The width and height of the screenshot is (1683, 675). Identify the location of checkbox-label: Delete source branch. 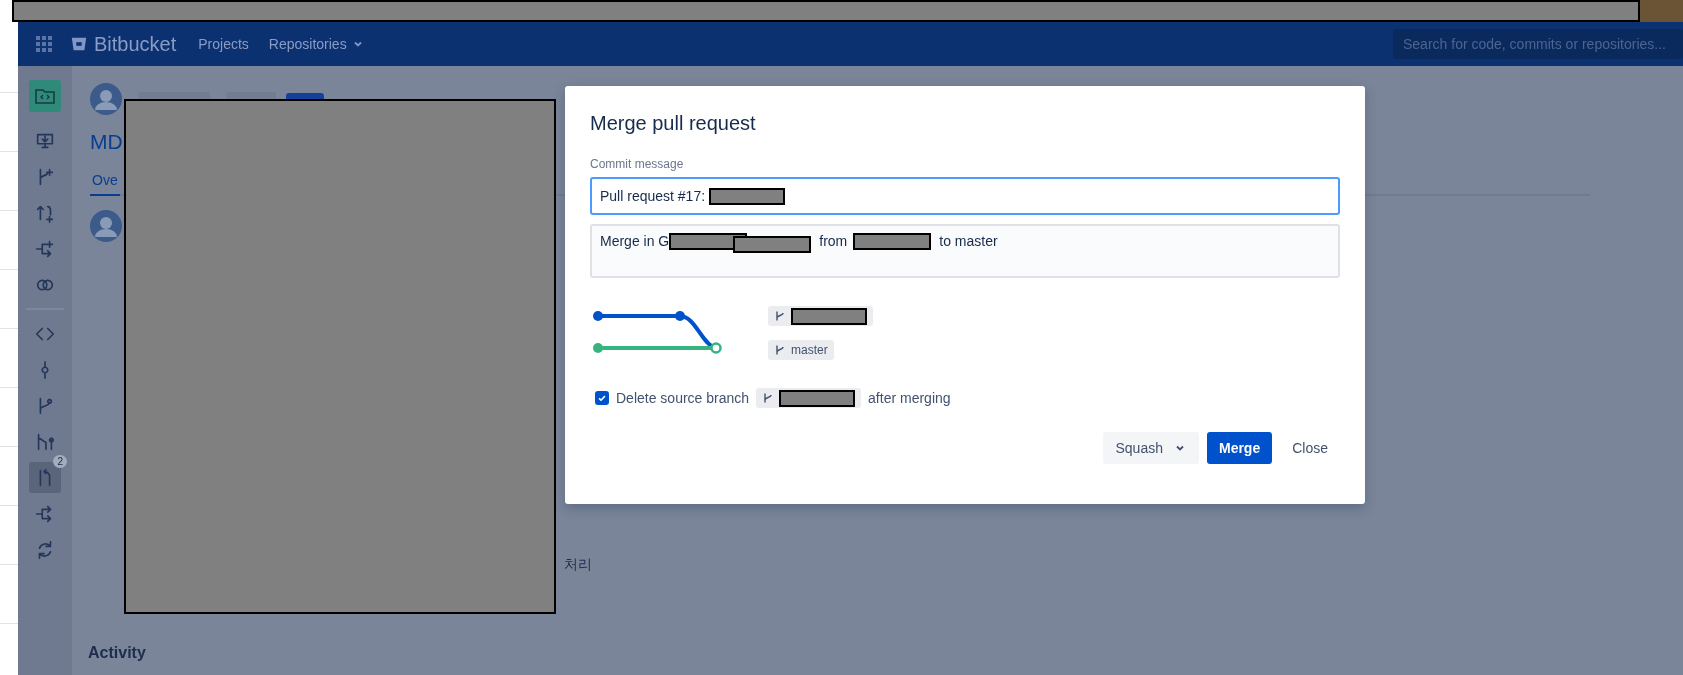
(683, 398).